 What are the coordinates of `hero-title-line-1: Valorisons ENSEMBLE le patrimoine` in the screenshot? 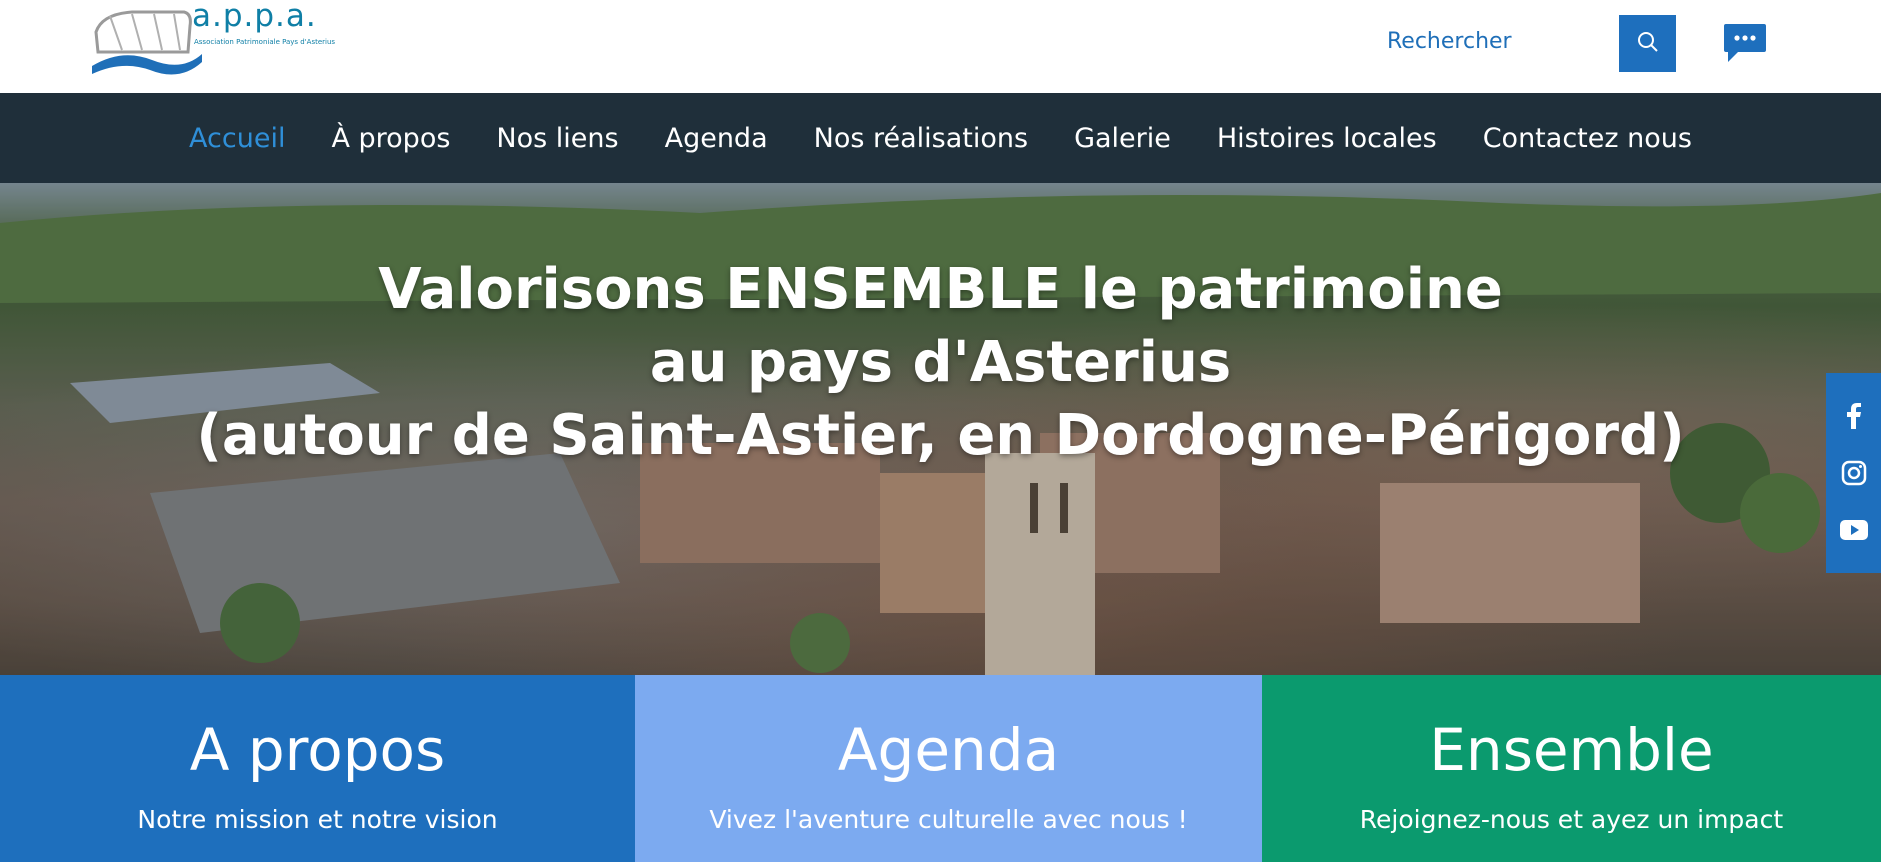 It's located at (940, 289).